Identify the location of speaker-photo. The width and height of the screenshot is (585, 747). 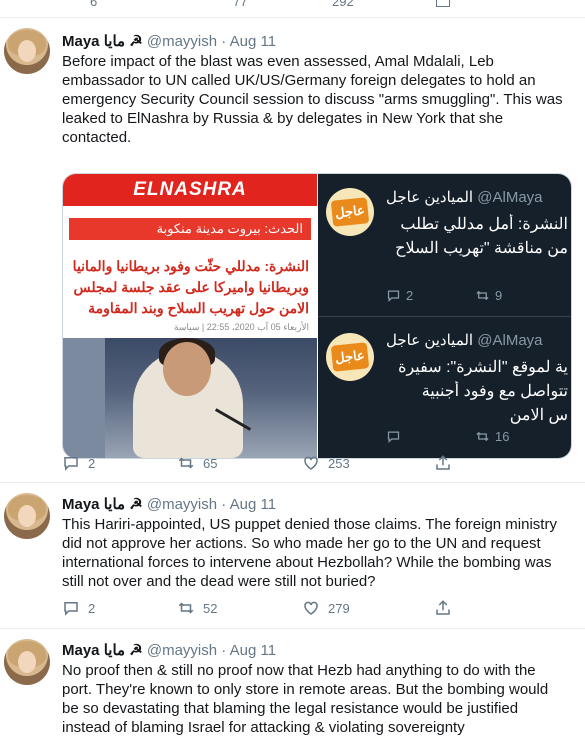
(190, 398).